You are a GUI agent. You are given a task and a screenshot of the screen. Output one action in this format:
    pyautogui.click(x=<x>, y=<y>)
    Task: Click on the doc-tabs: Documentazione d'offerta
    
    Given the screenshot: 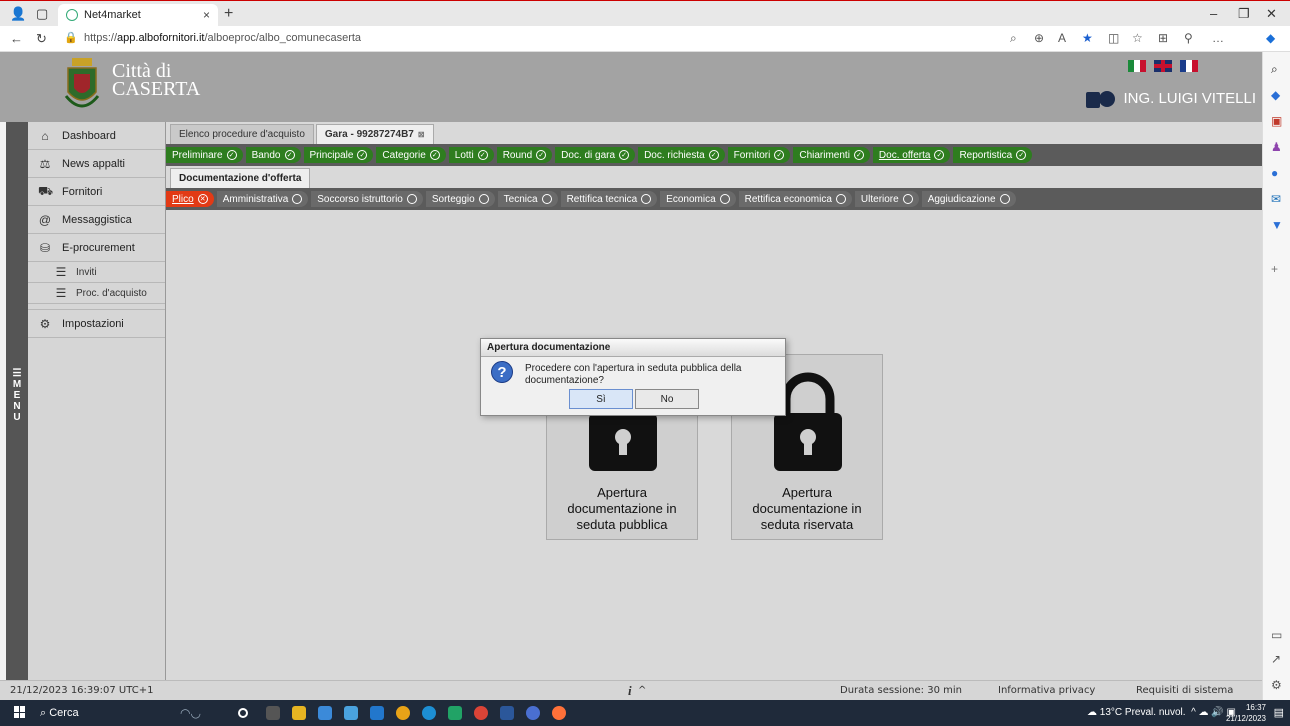 What is the action you would take?
    pyautogui.click(x=714, y=177)
    